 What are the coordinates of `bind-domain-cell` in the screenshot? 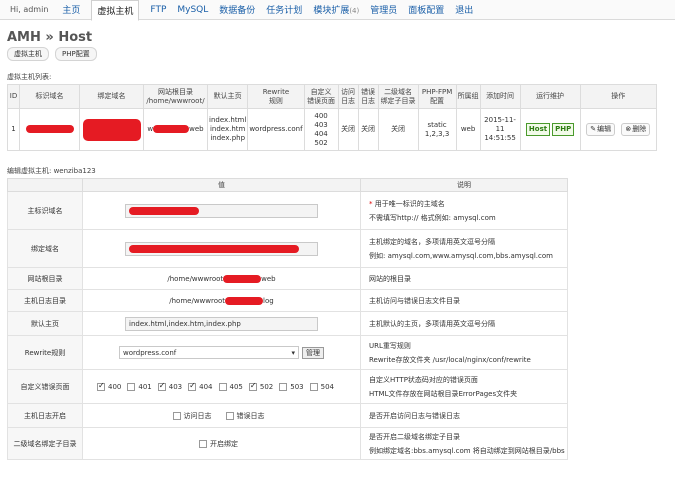 It's located at (221, 248).